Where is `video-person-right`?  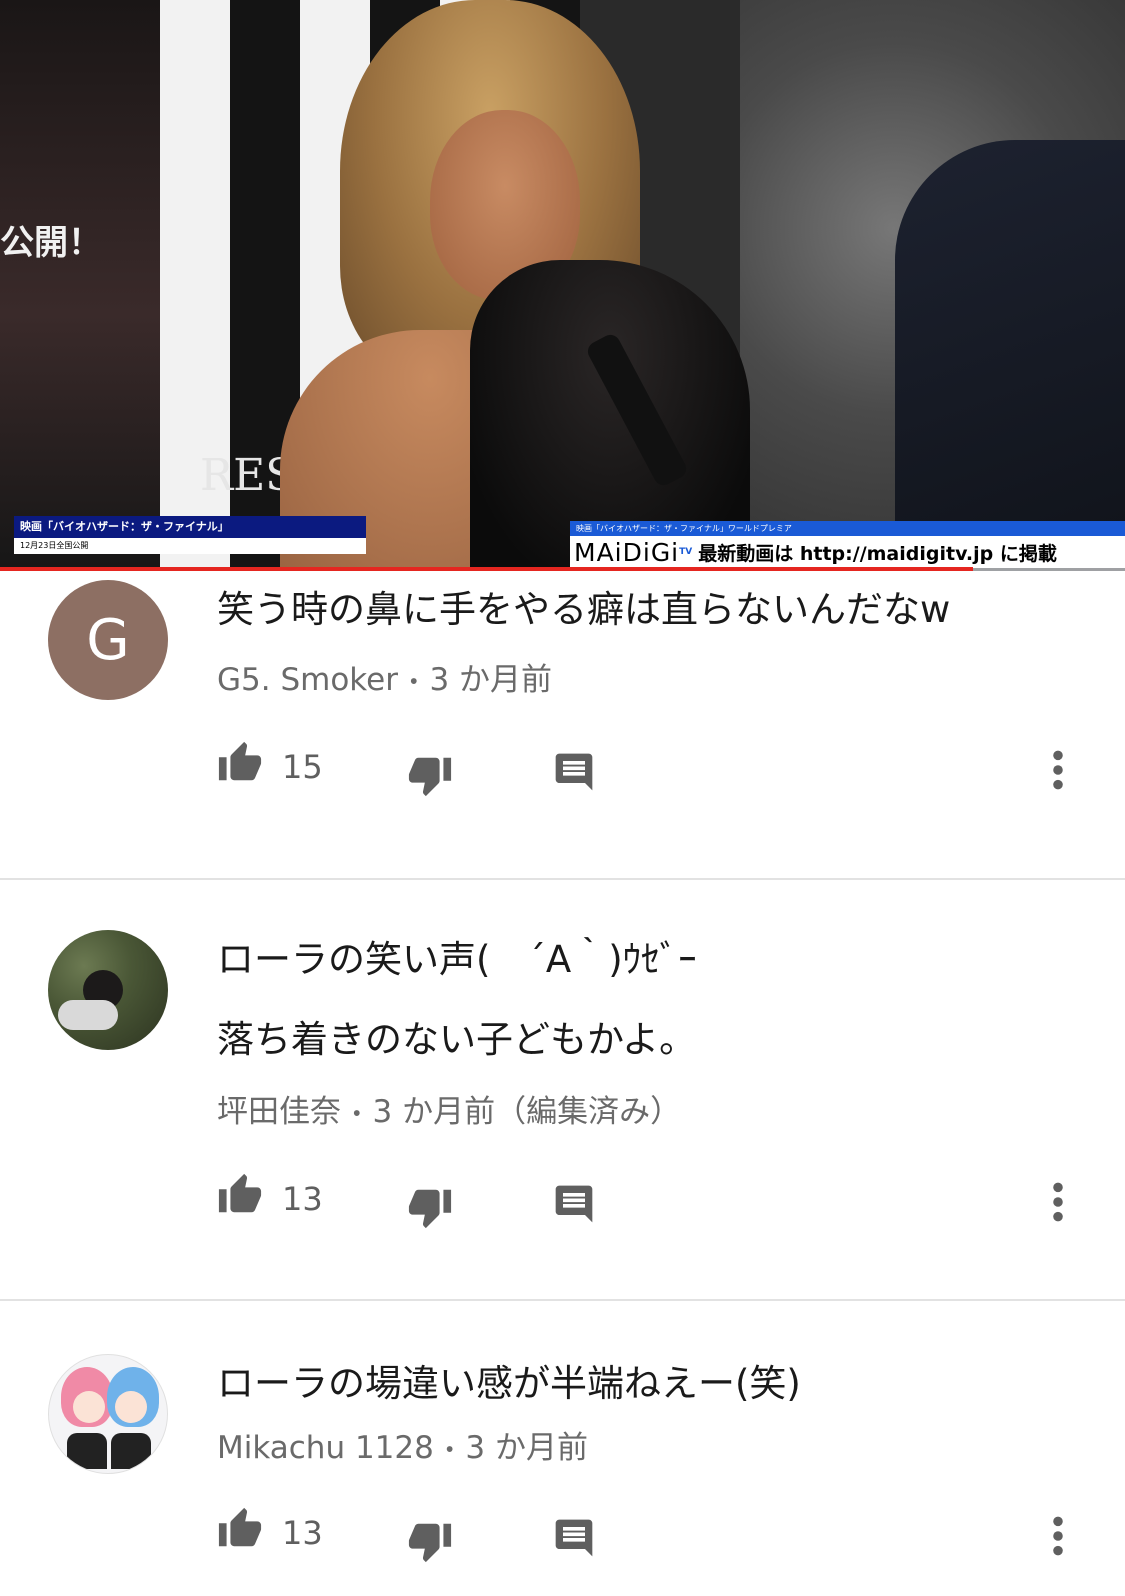
video-person-right is located at coordinates (1010, 355).